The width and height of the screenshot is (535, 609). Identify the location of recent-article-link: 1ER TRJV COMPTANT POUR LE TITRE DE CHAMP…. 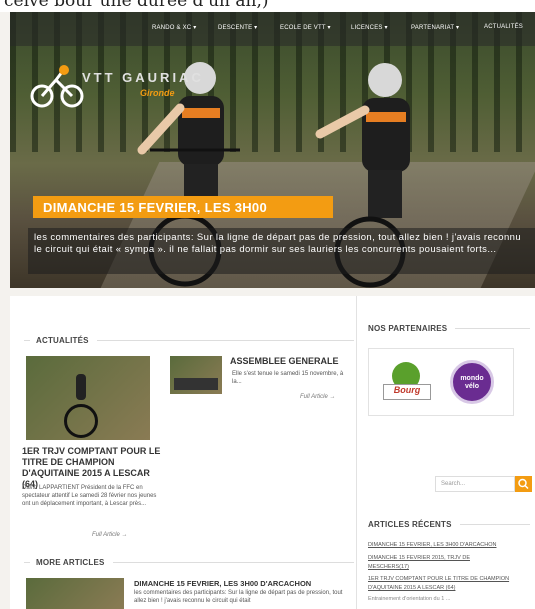
(438, 579).